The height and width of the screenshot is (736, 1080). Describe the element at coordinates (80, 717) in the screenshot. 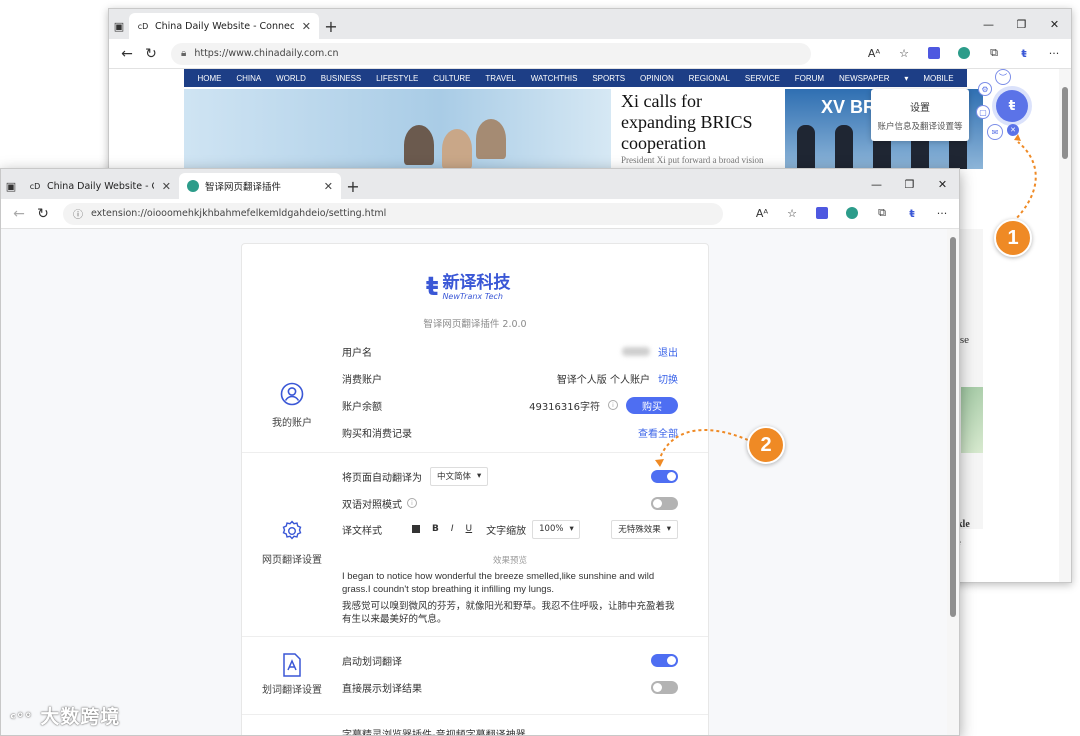

I see `watermark-text: 大数跨境` at that location.